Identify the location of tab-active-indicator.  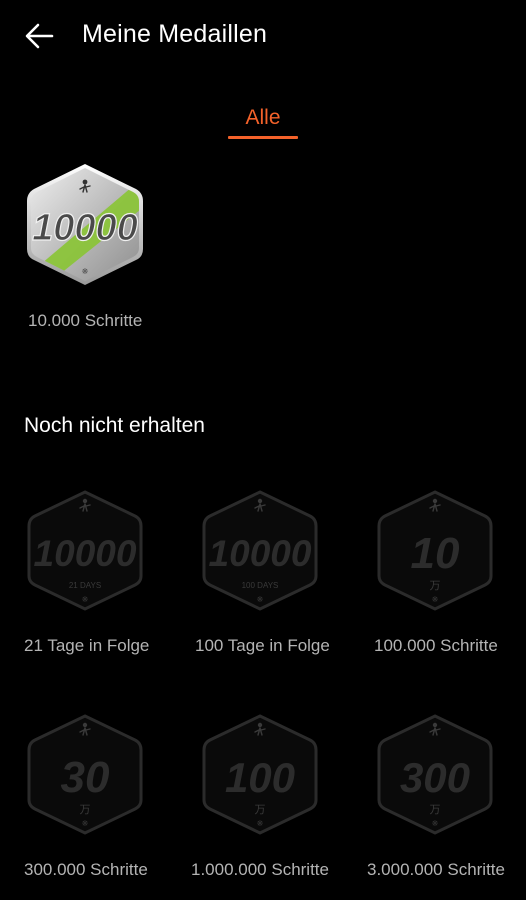
(263, 137).